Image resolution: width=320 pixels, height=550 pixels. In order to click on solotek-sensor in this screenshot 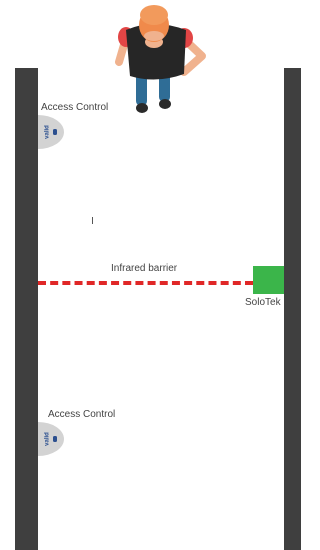, I will do `click(268, 280)`.